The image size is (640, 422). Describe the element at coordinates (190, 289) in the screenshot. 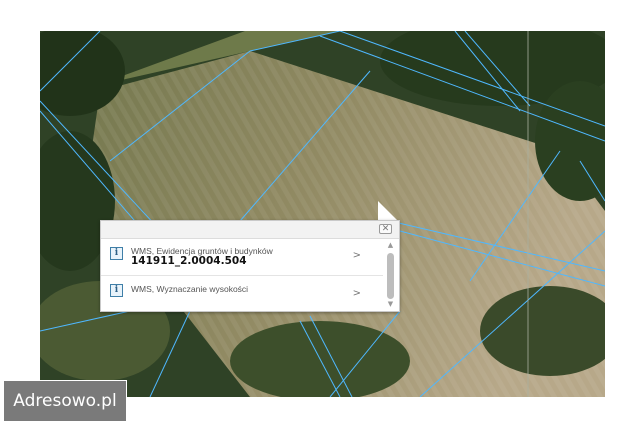

I see `row-layer-title: WMS, Wyznaczanie wysokości` at that location.